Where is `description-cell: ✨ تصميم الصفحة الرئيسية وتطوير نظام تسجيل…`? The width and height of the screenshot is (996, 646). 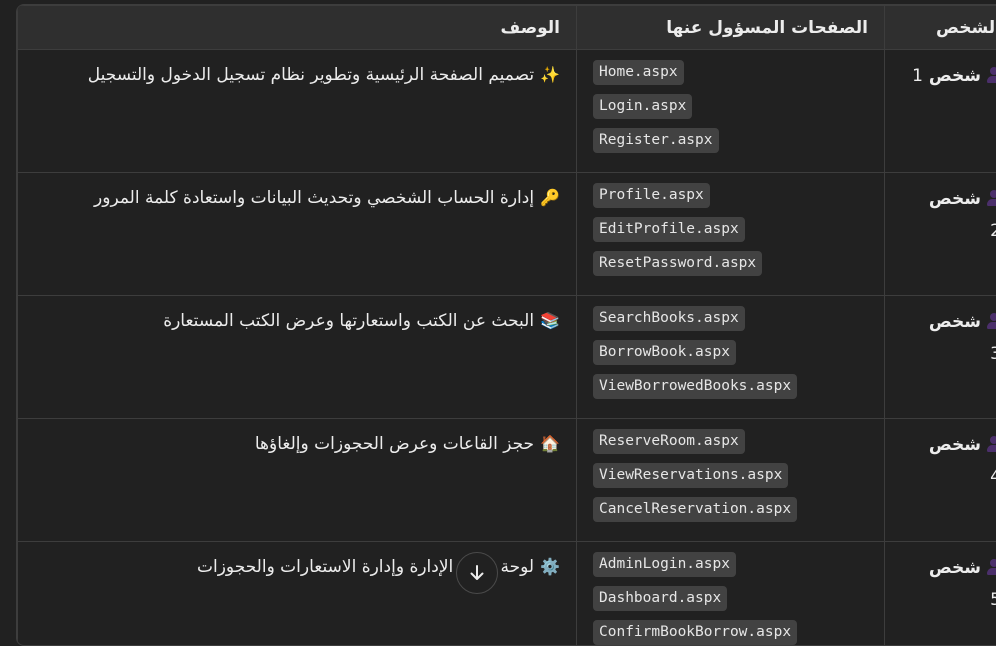 description-cell: ✨ تصميم الصفحة الرئيسية وتطوير نظام تسجيل… is located at coordinates (297, 111).